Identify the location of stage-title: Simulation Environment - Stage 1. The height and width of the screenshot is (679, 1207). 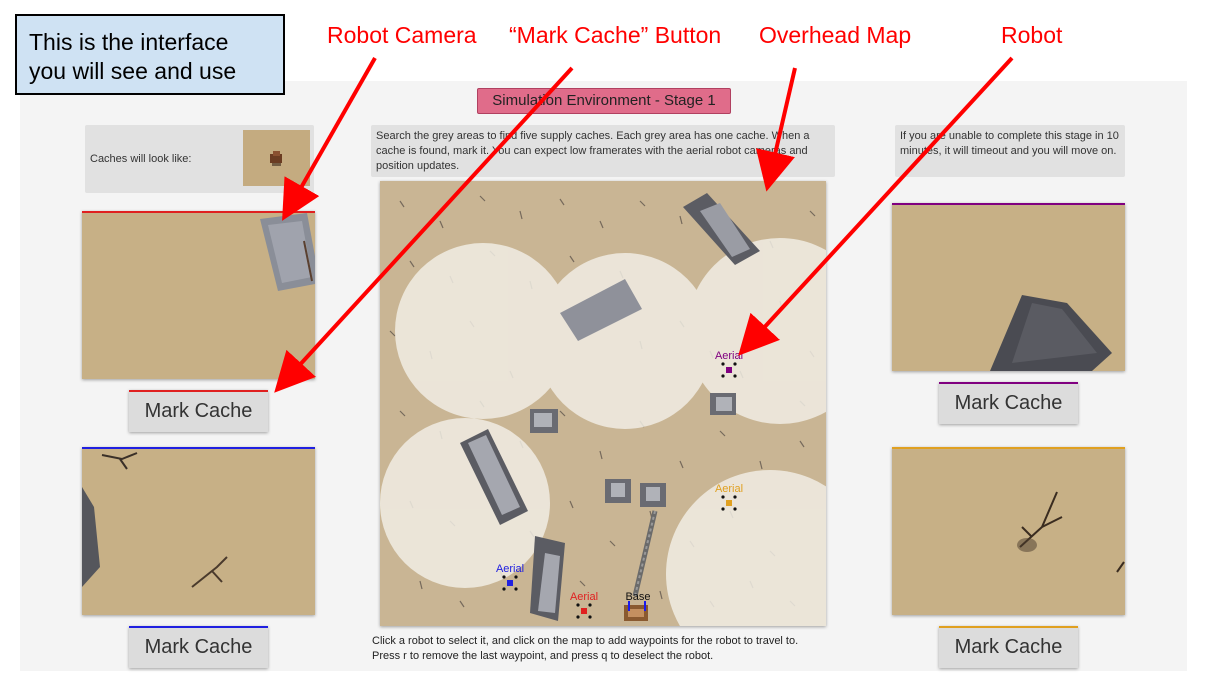
(604, 101).